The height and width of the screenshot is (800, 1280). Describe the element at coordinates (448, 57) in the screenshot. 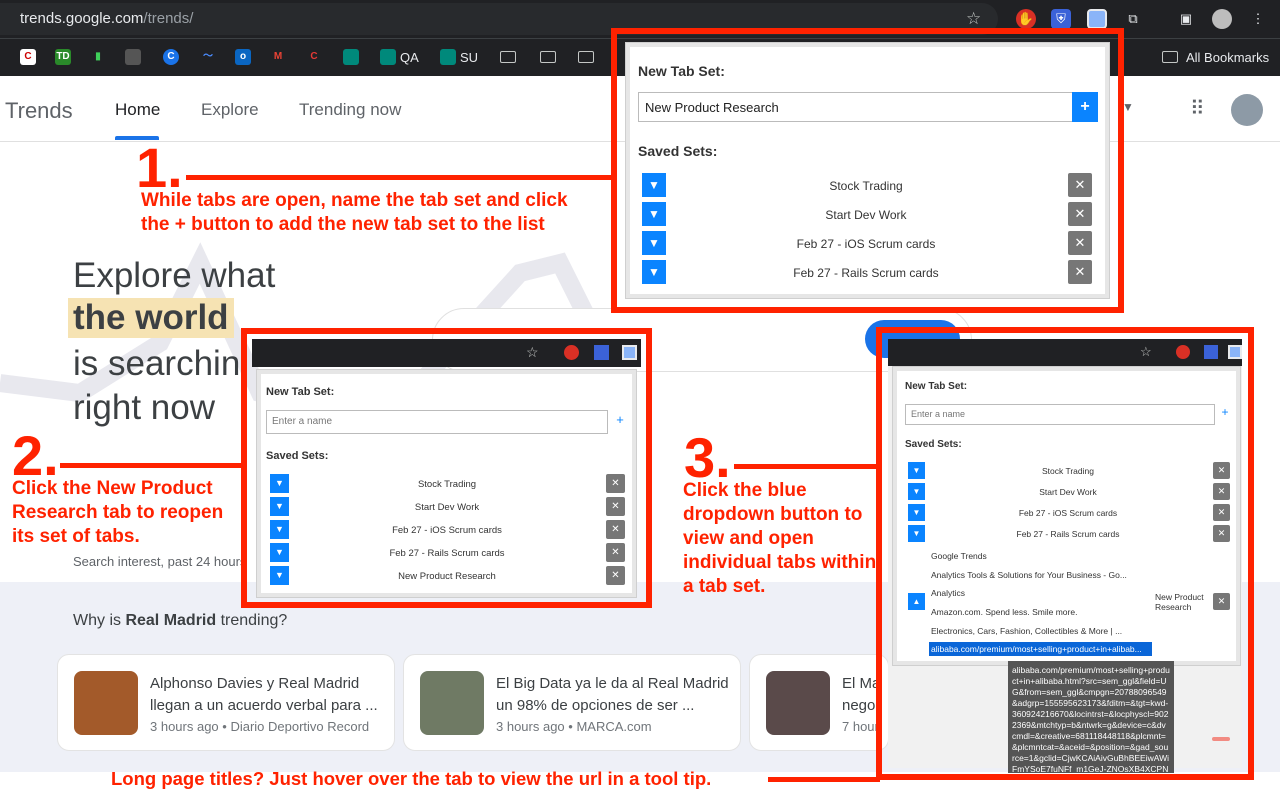

I see `meet-su-icon` at that location.